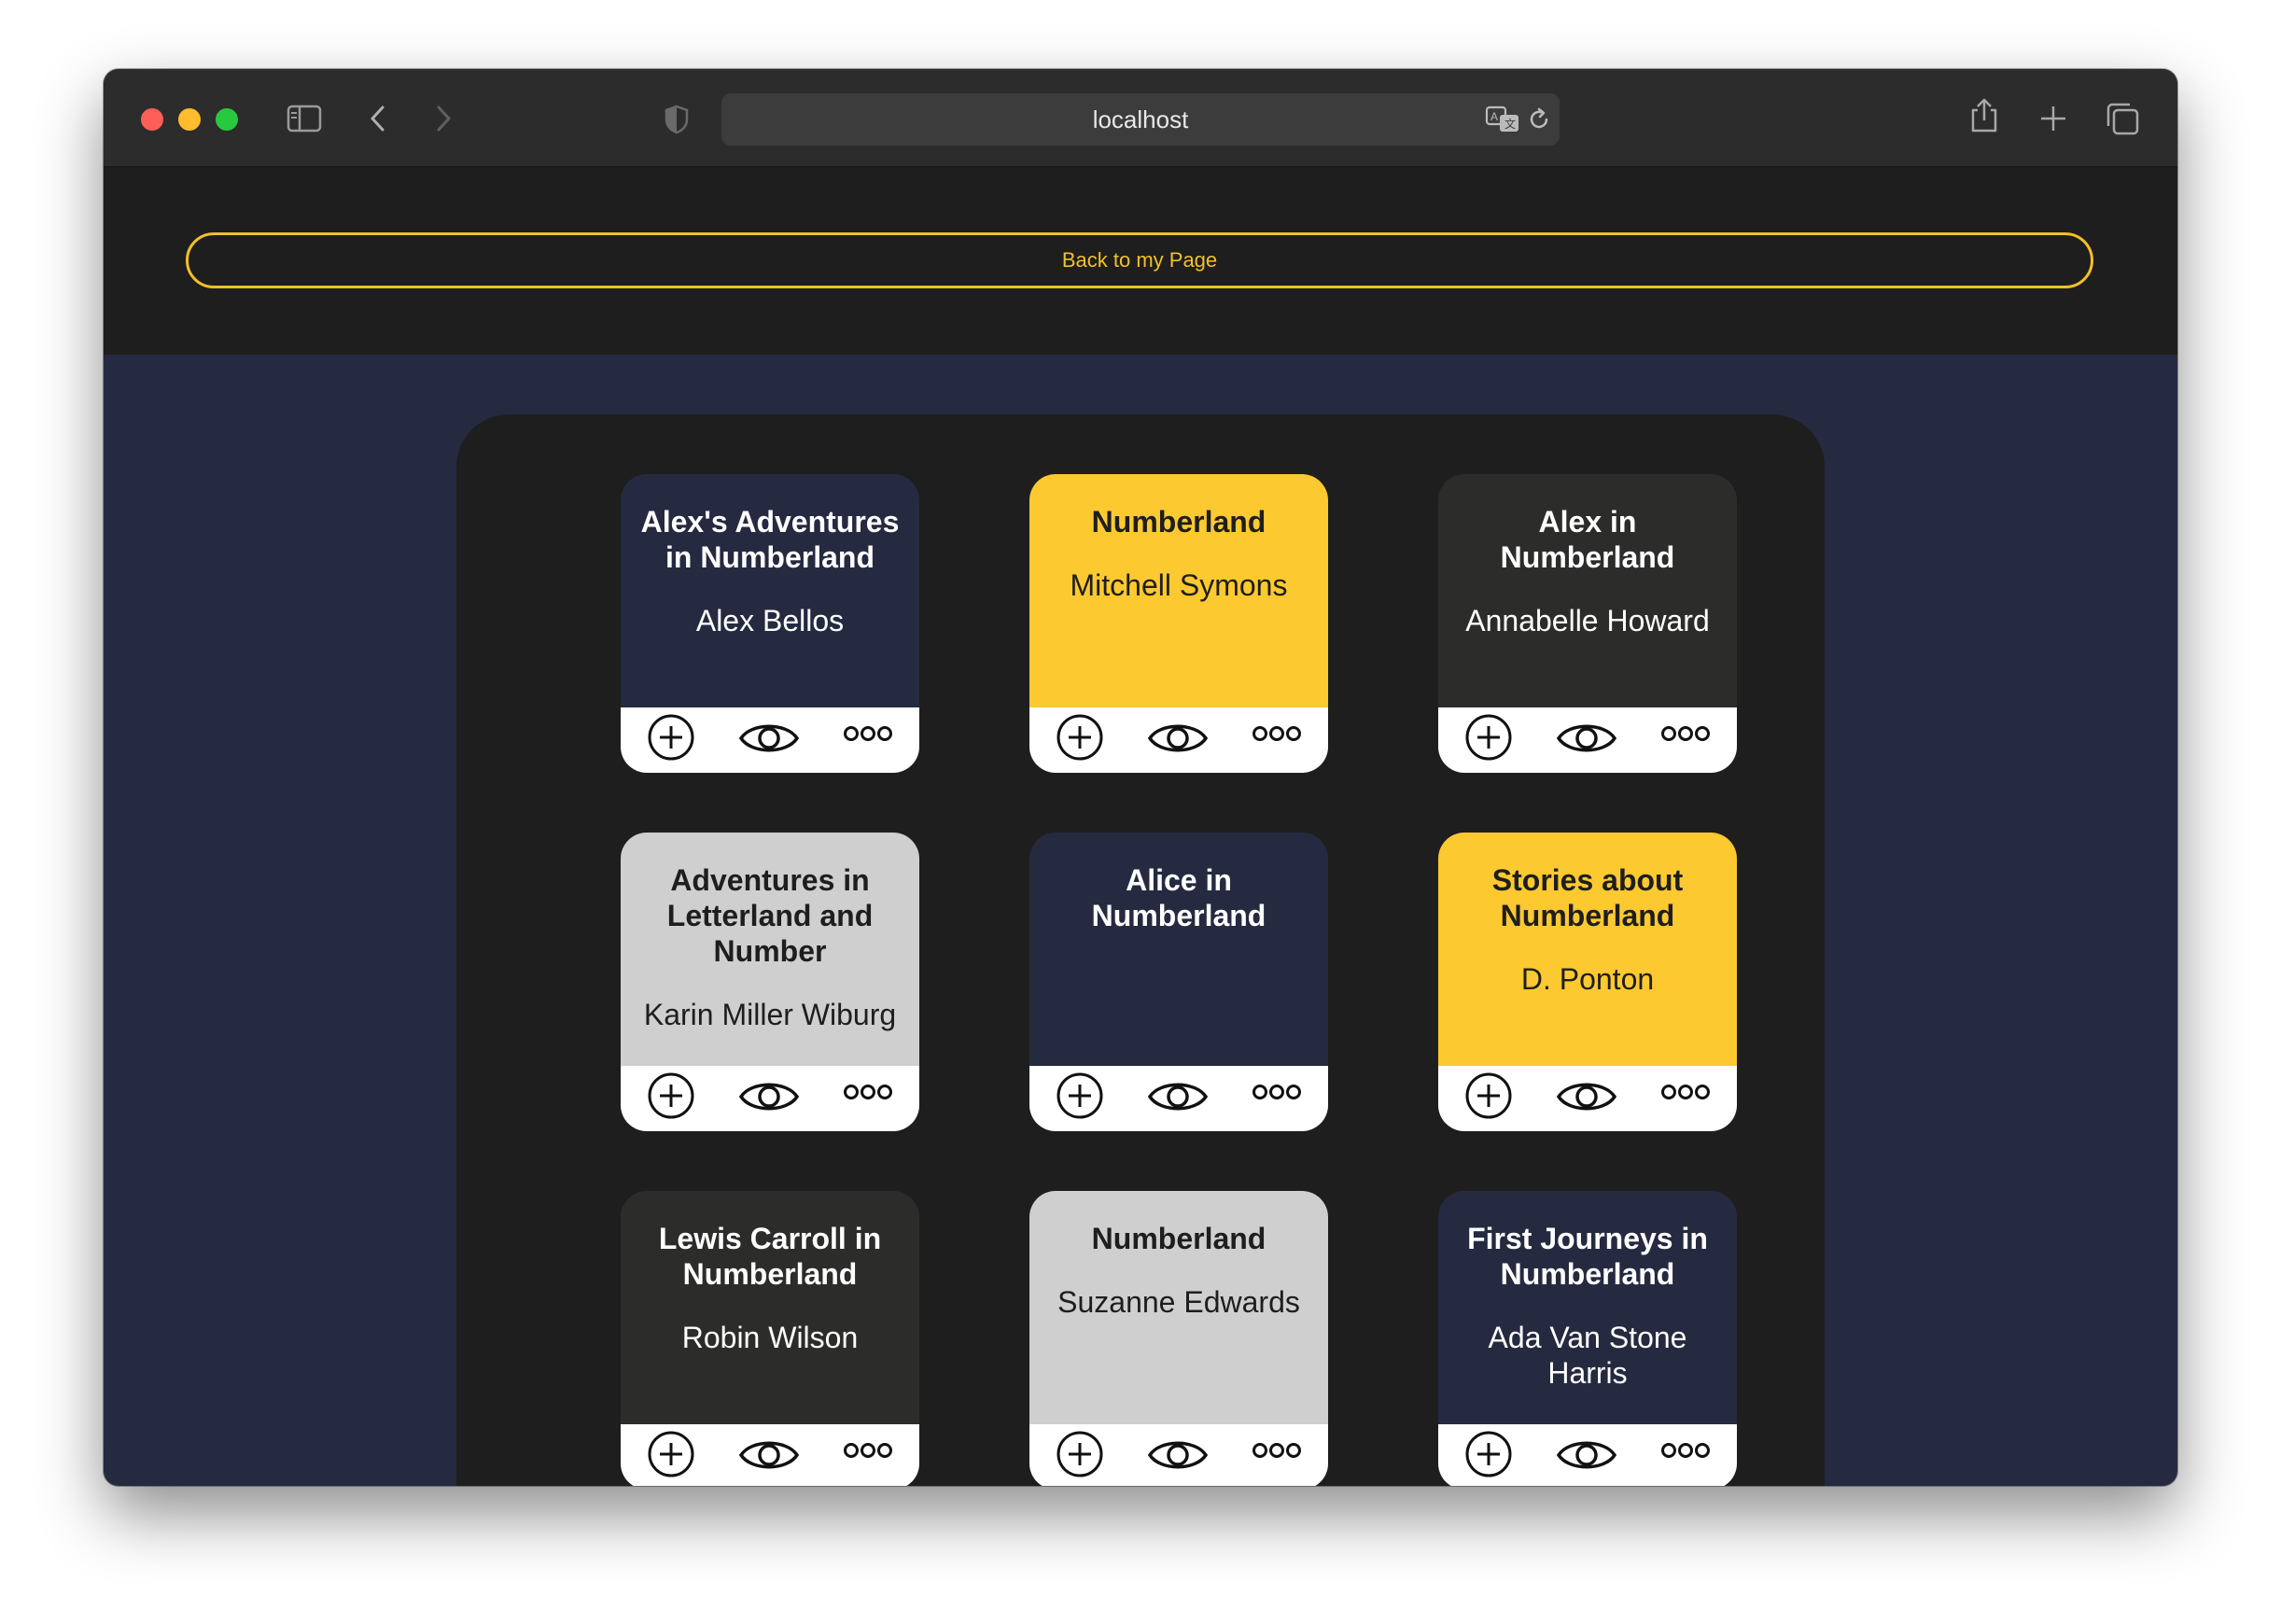  I want to click on book-title: Alex's Adventures in Numberland, so click(770, 539).